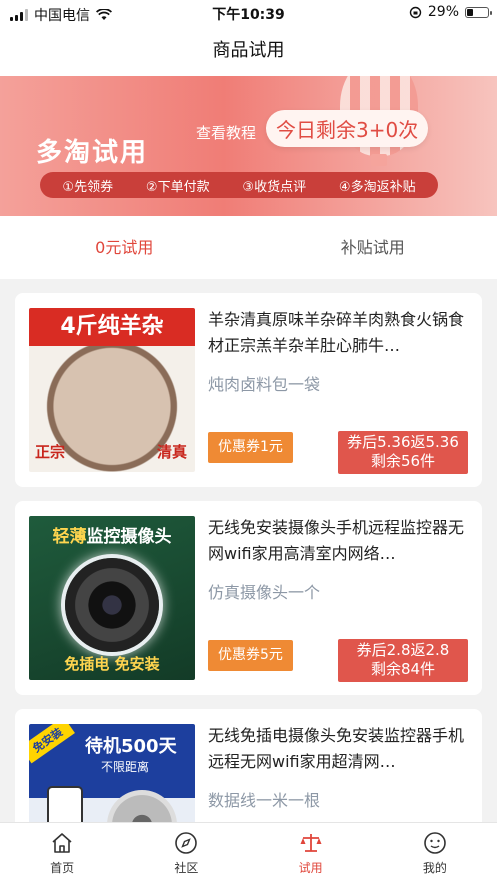 The height and width of the screenshot is (883, 497). I want to click on image-sub-text: 不限距离, so click(125, 767).